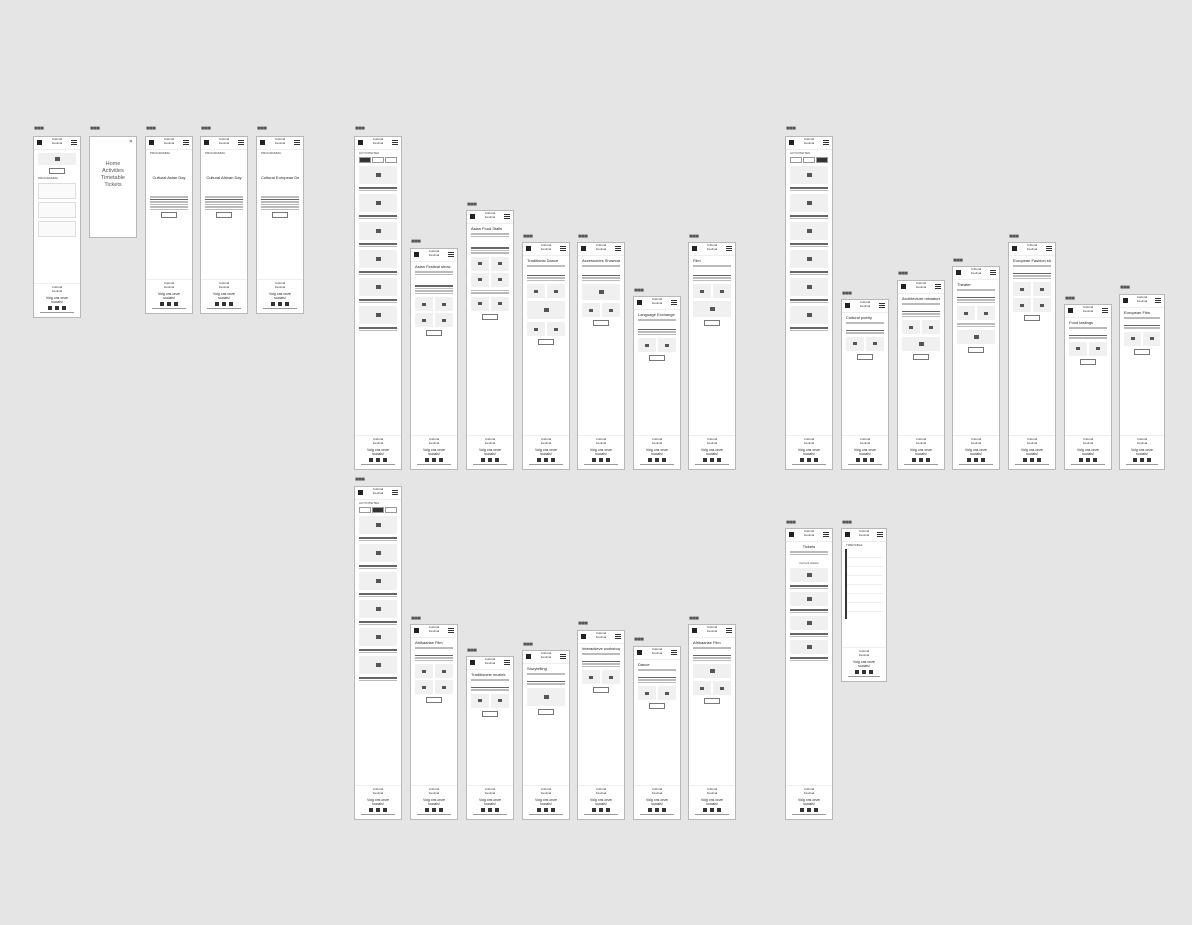 The height and width of the screenshot is (925, 1192). I want to click on menu-item-activities: Activities, so click(113, 171).